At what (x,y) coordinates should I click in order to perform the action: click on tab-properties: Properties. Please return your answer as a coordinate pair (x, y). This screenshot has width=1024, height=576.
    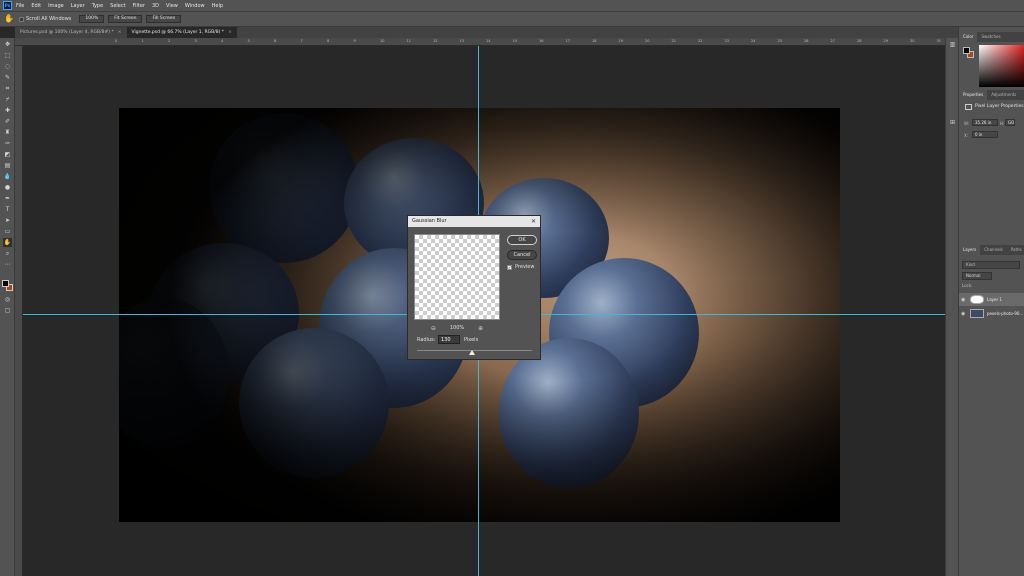
    Looking at the image, I should click on (973, 95).